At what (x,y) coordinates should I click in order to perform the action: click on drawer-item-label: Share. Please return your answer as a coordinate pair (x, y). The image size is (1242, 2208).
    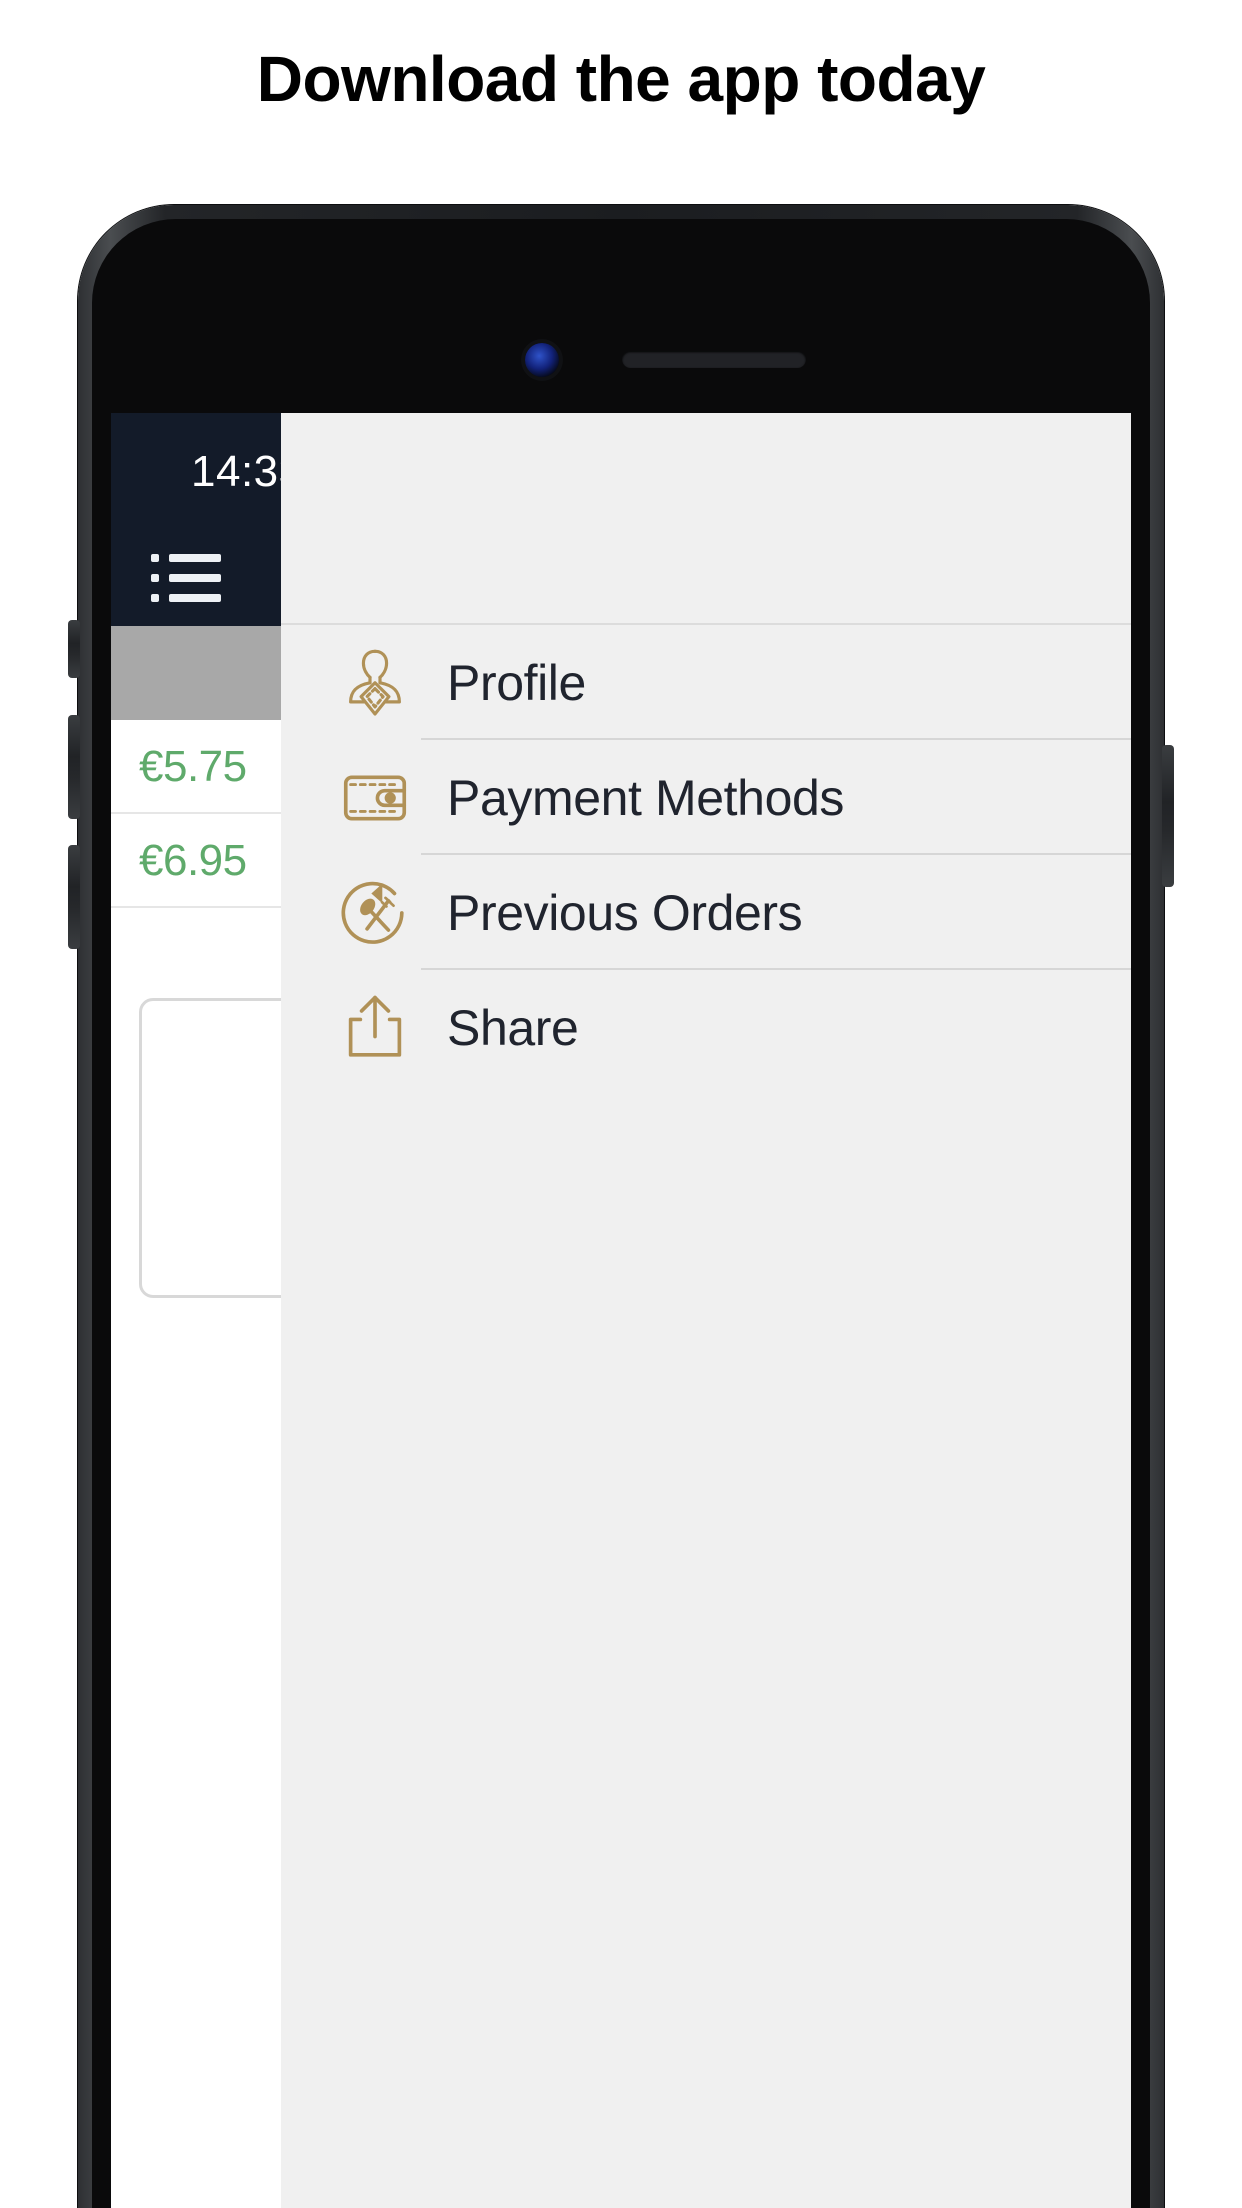
    Looking at the image, I should click on (513, 1027).